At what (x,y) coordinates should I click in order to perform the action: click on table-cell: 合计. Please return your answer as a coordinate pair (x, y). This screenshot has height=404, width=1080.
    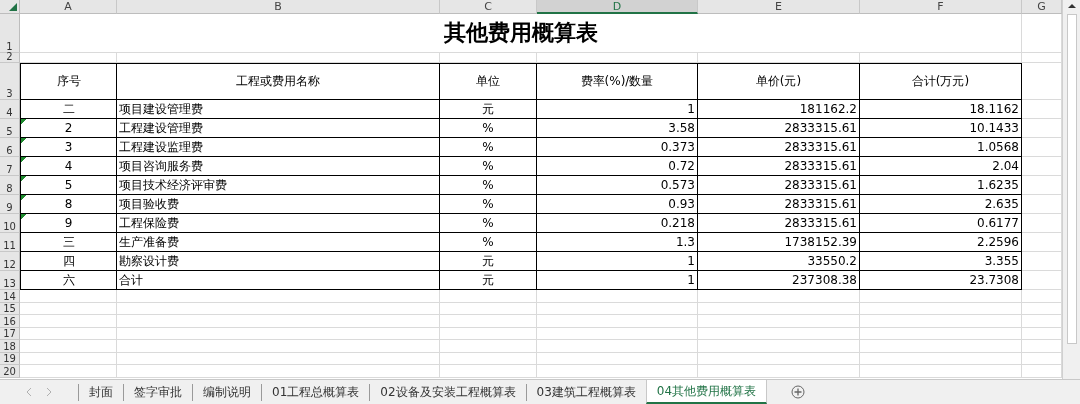
    Looking at the image, I should click on (278, 280).